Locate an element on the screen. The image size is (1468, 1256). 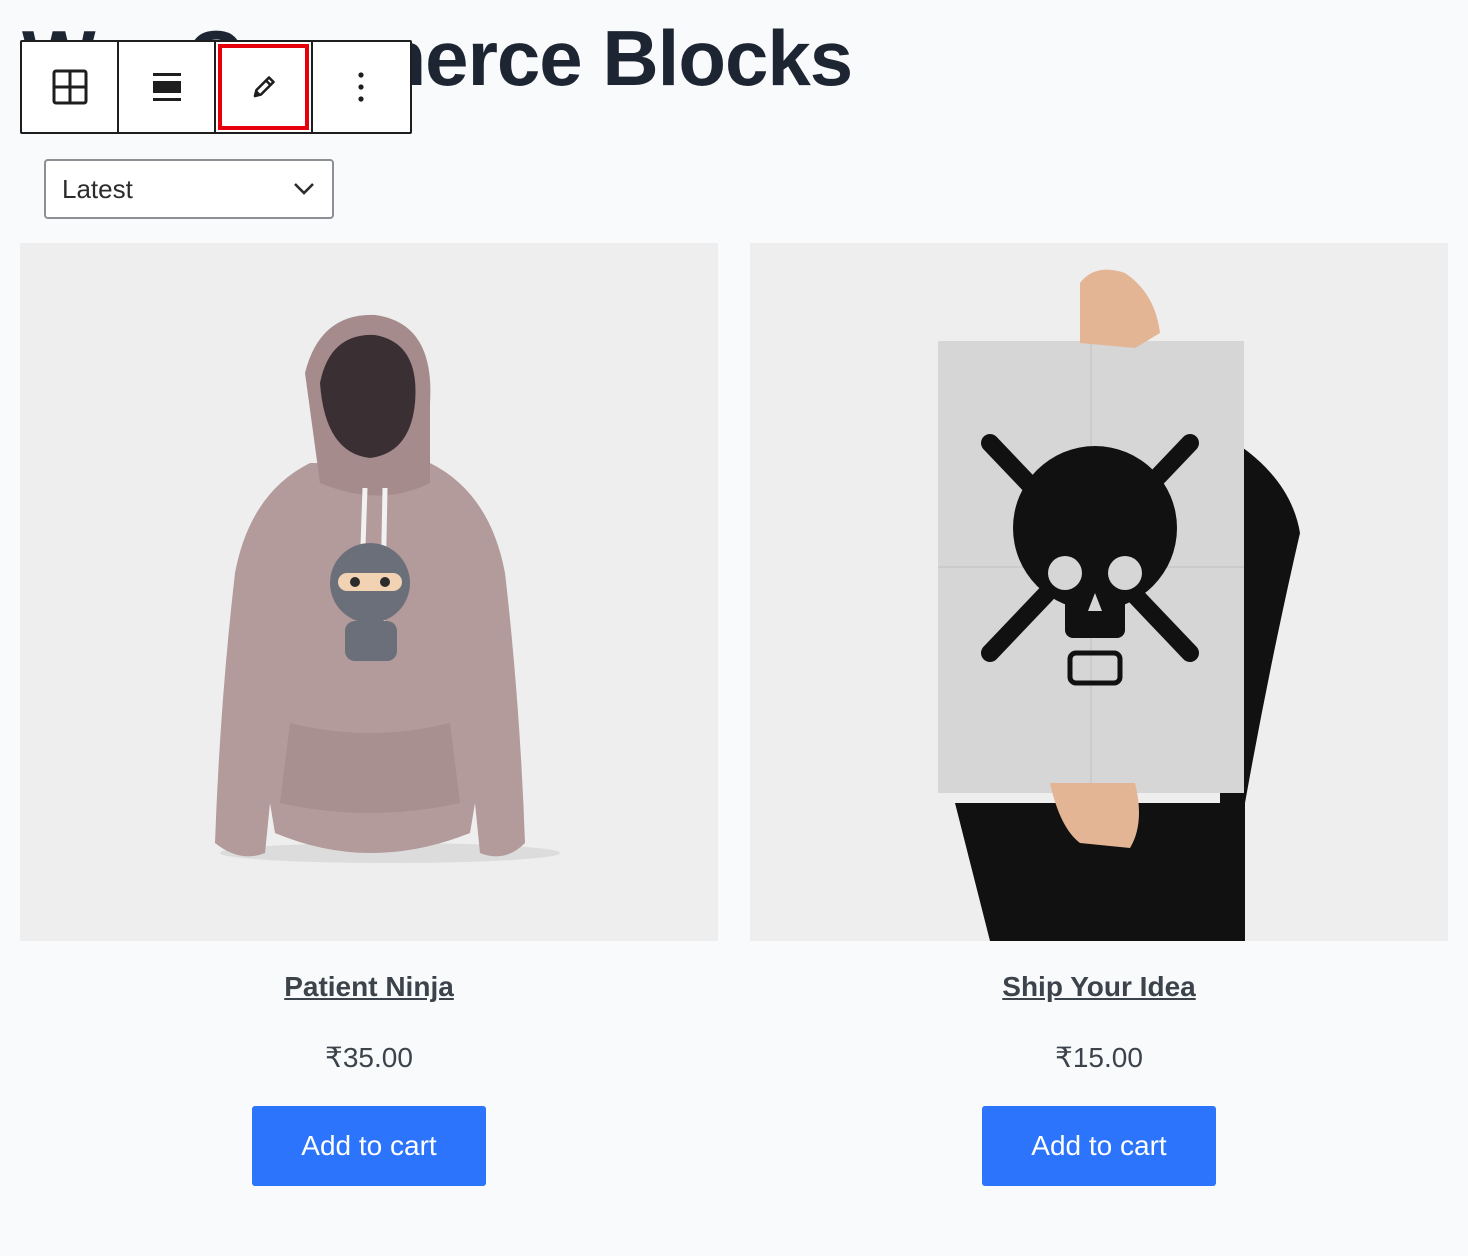
hoodie-image is located at coordinates (387, 588).